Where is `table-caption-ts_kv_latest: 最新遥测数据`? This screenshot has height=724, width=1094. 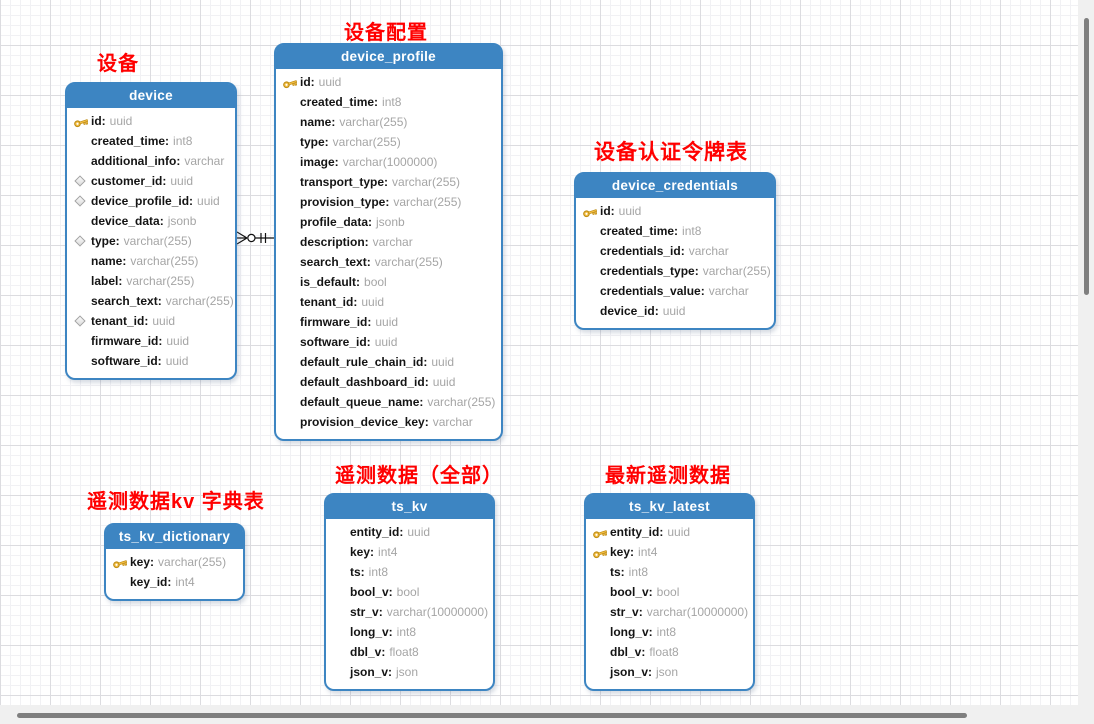
table-caption-ts_kv_latest: 最新遥测数据 is located at coordinates (668, 476).